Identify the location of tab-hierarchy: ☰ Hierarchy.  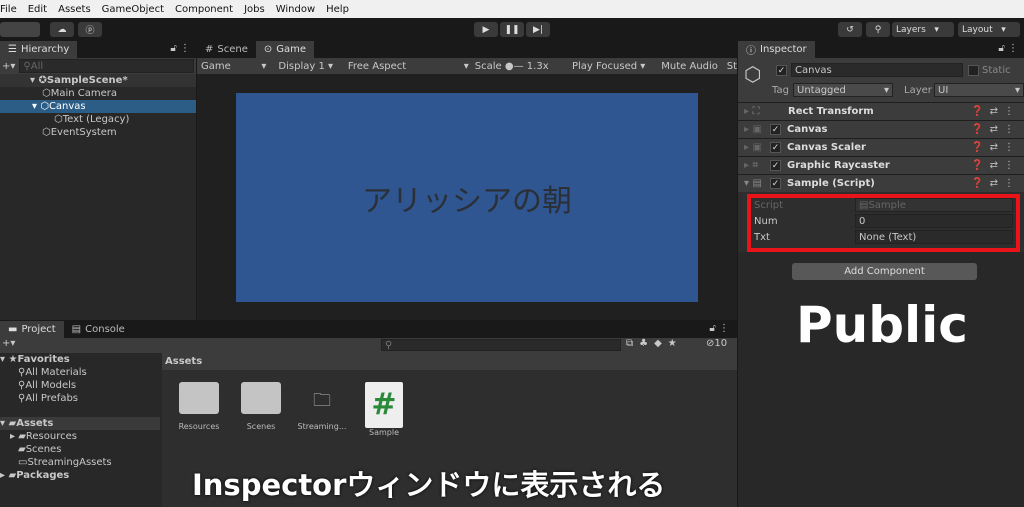
(39, 49).